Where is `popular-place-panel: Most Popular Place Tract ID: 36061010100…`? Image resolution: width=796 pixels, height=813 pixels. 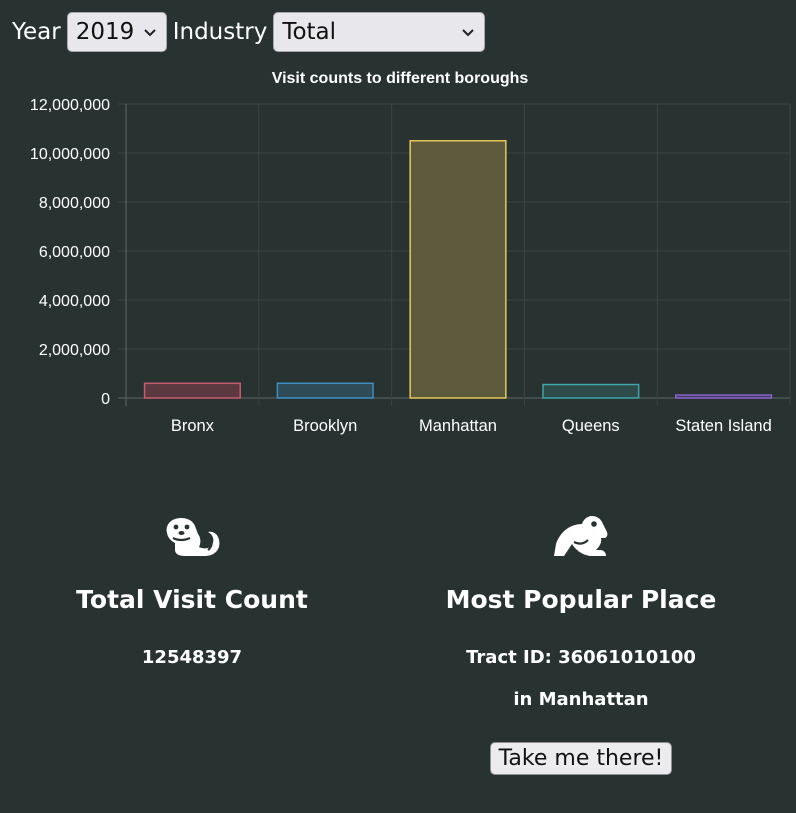
popular-place-panel: Most Popular Place Tract ID: 36061010100… is located at coordinates (581, 643).